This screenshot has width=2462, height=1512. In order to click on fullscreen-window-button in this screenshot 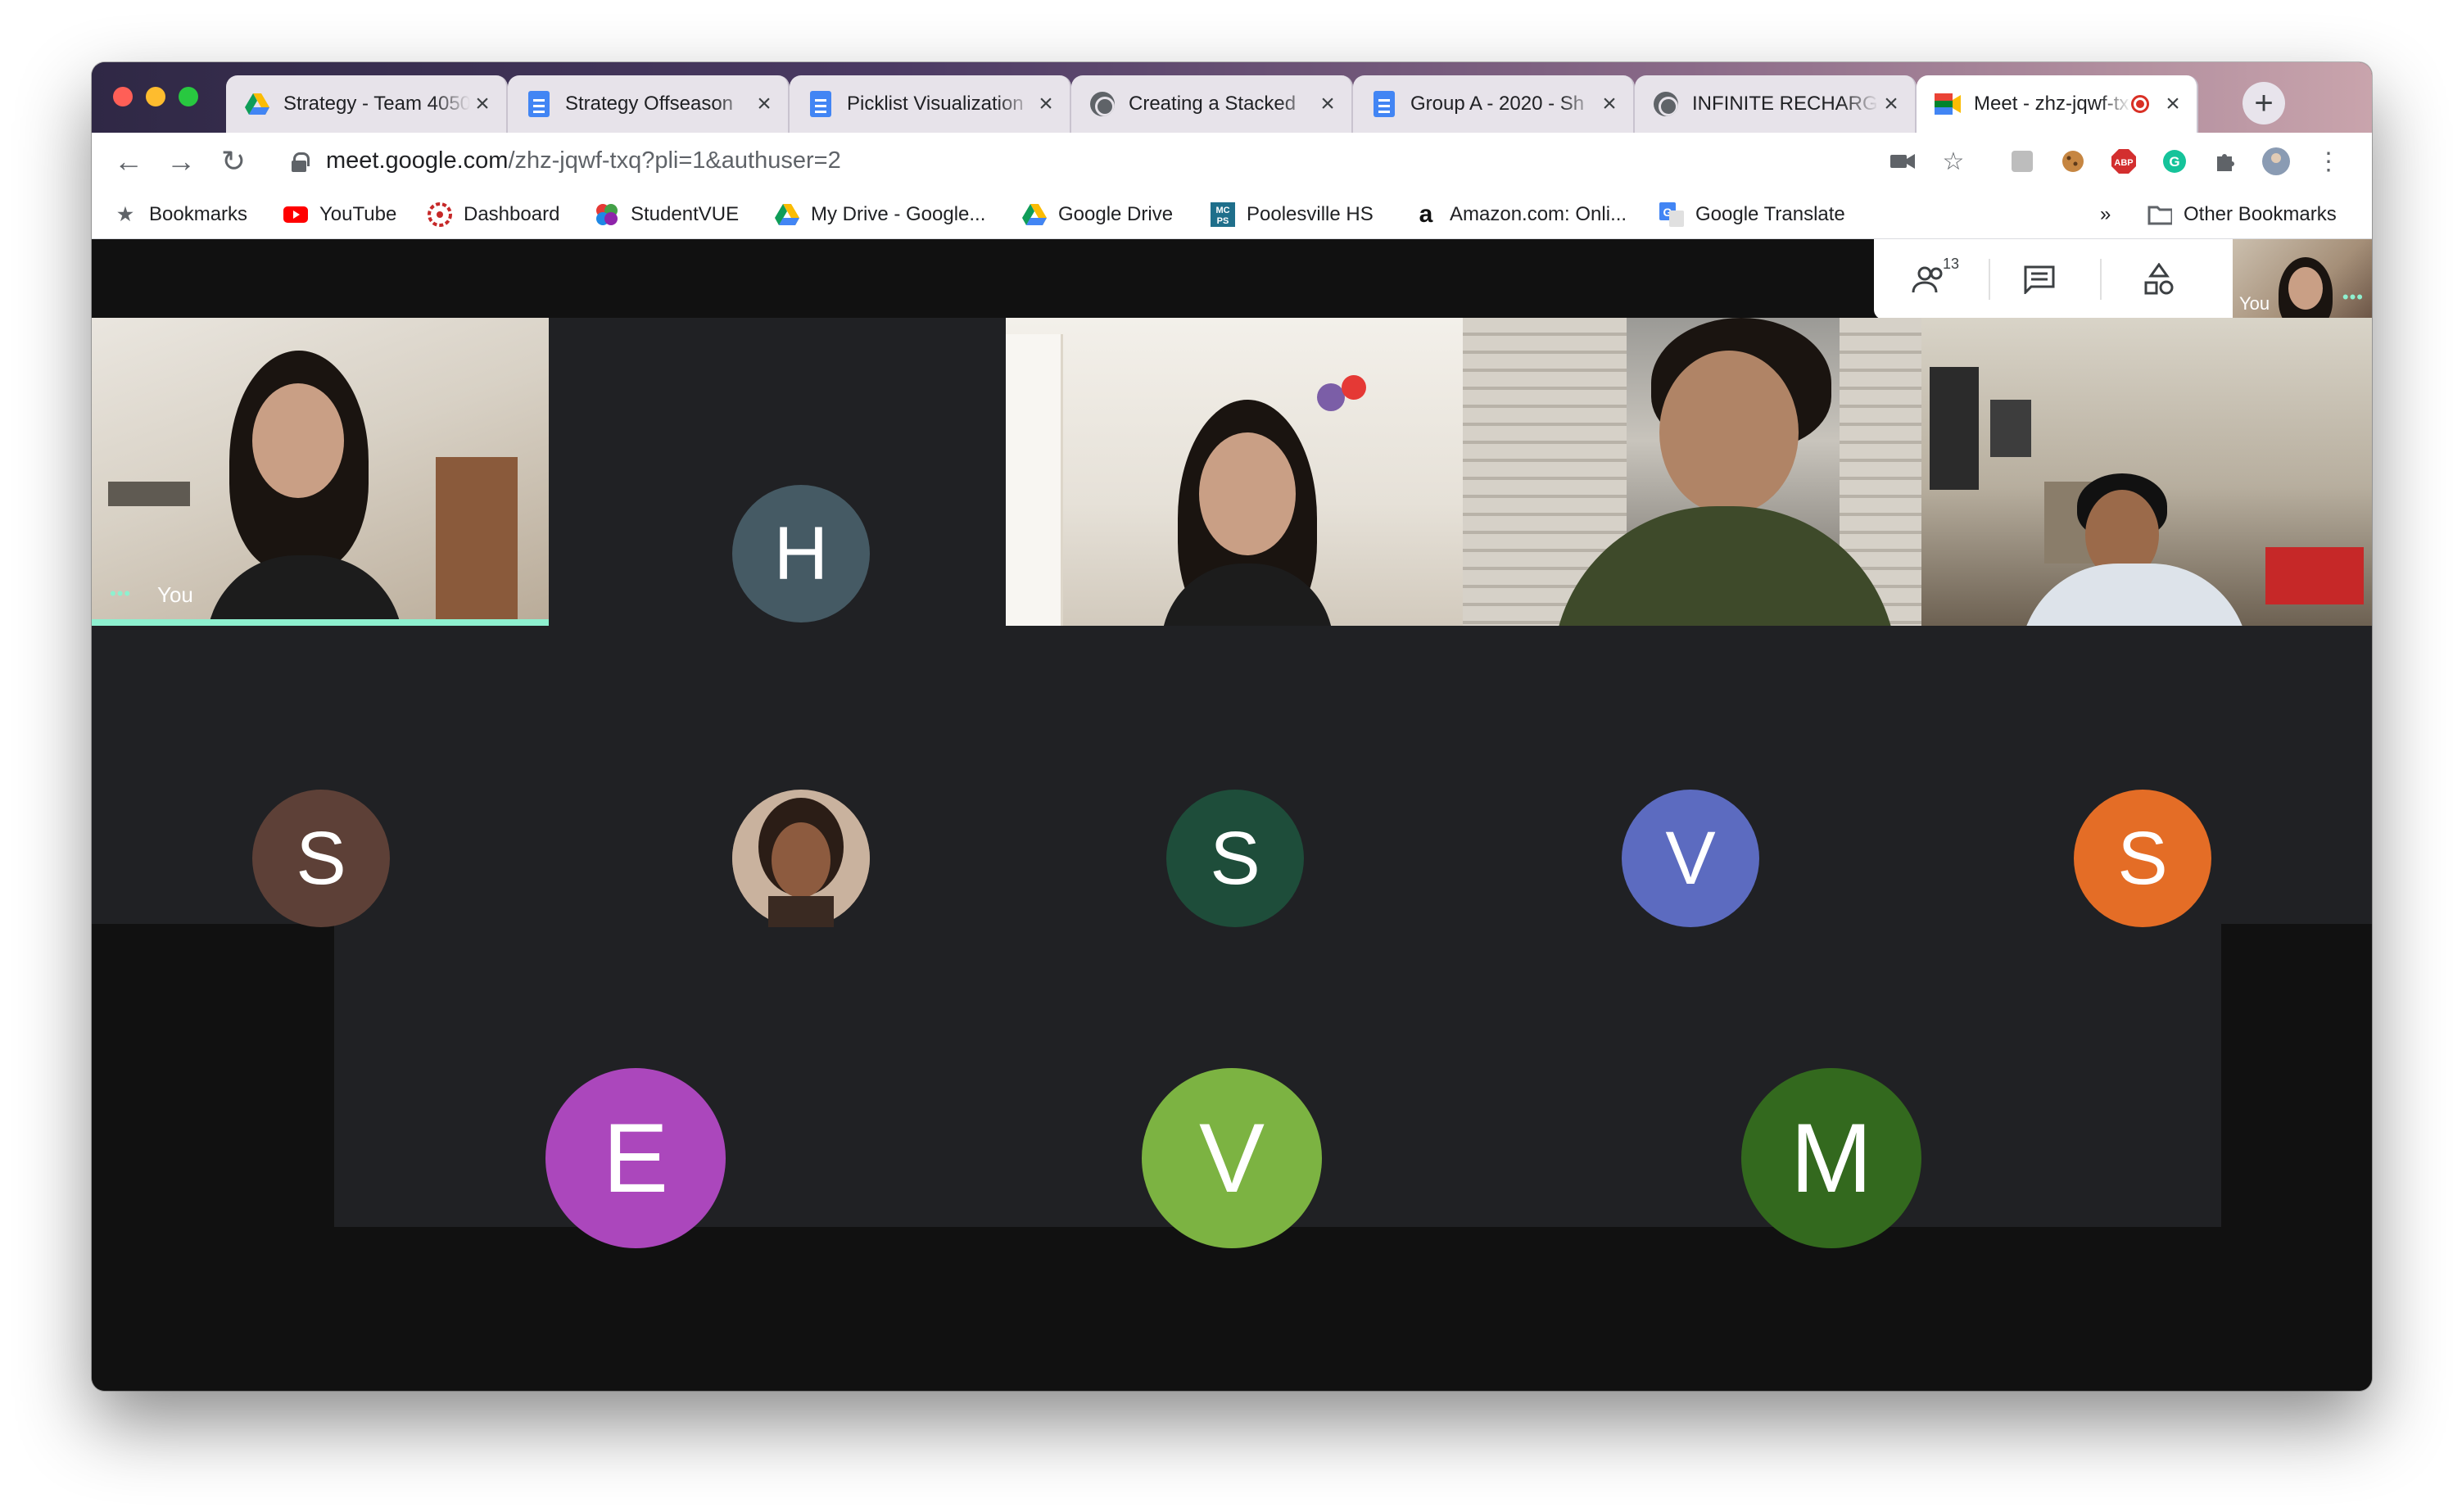, I will do `click(188, 97)`.